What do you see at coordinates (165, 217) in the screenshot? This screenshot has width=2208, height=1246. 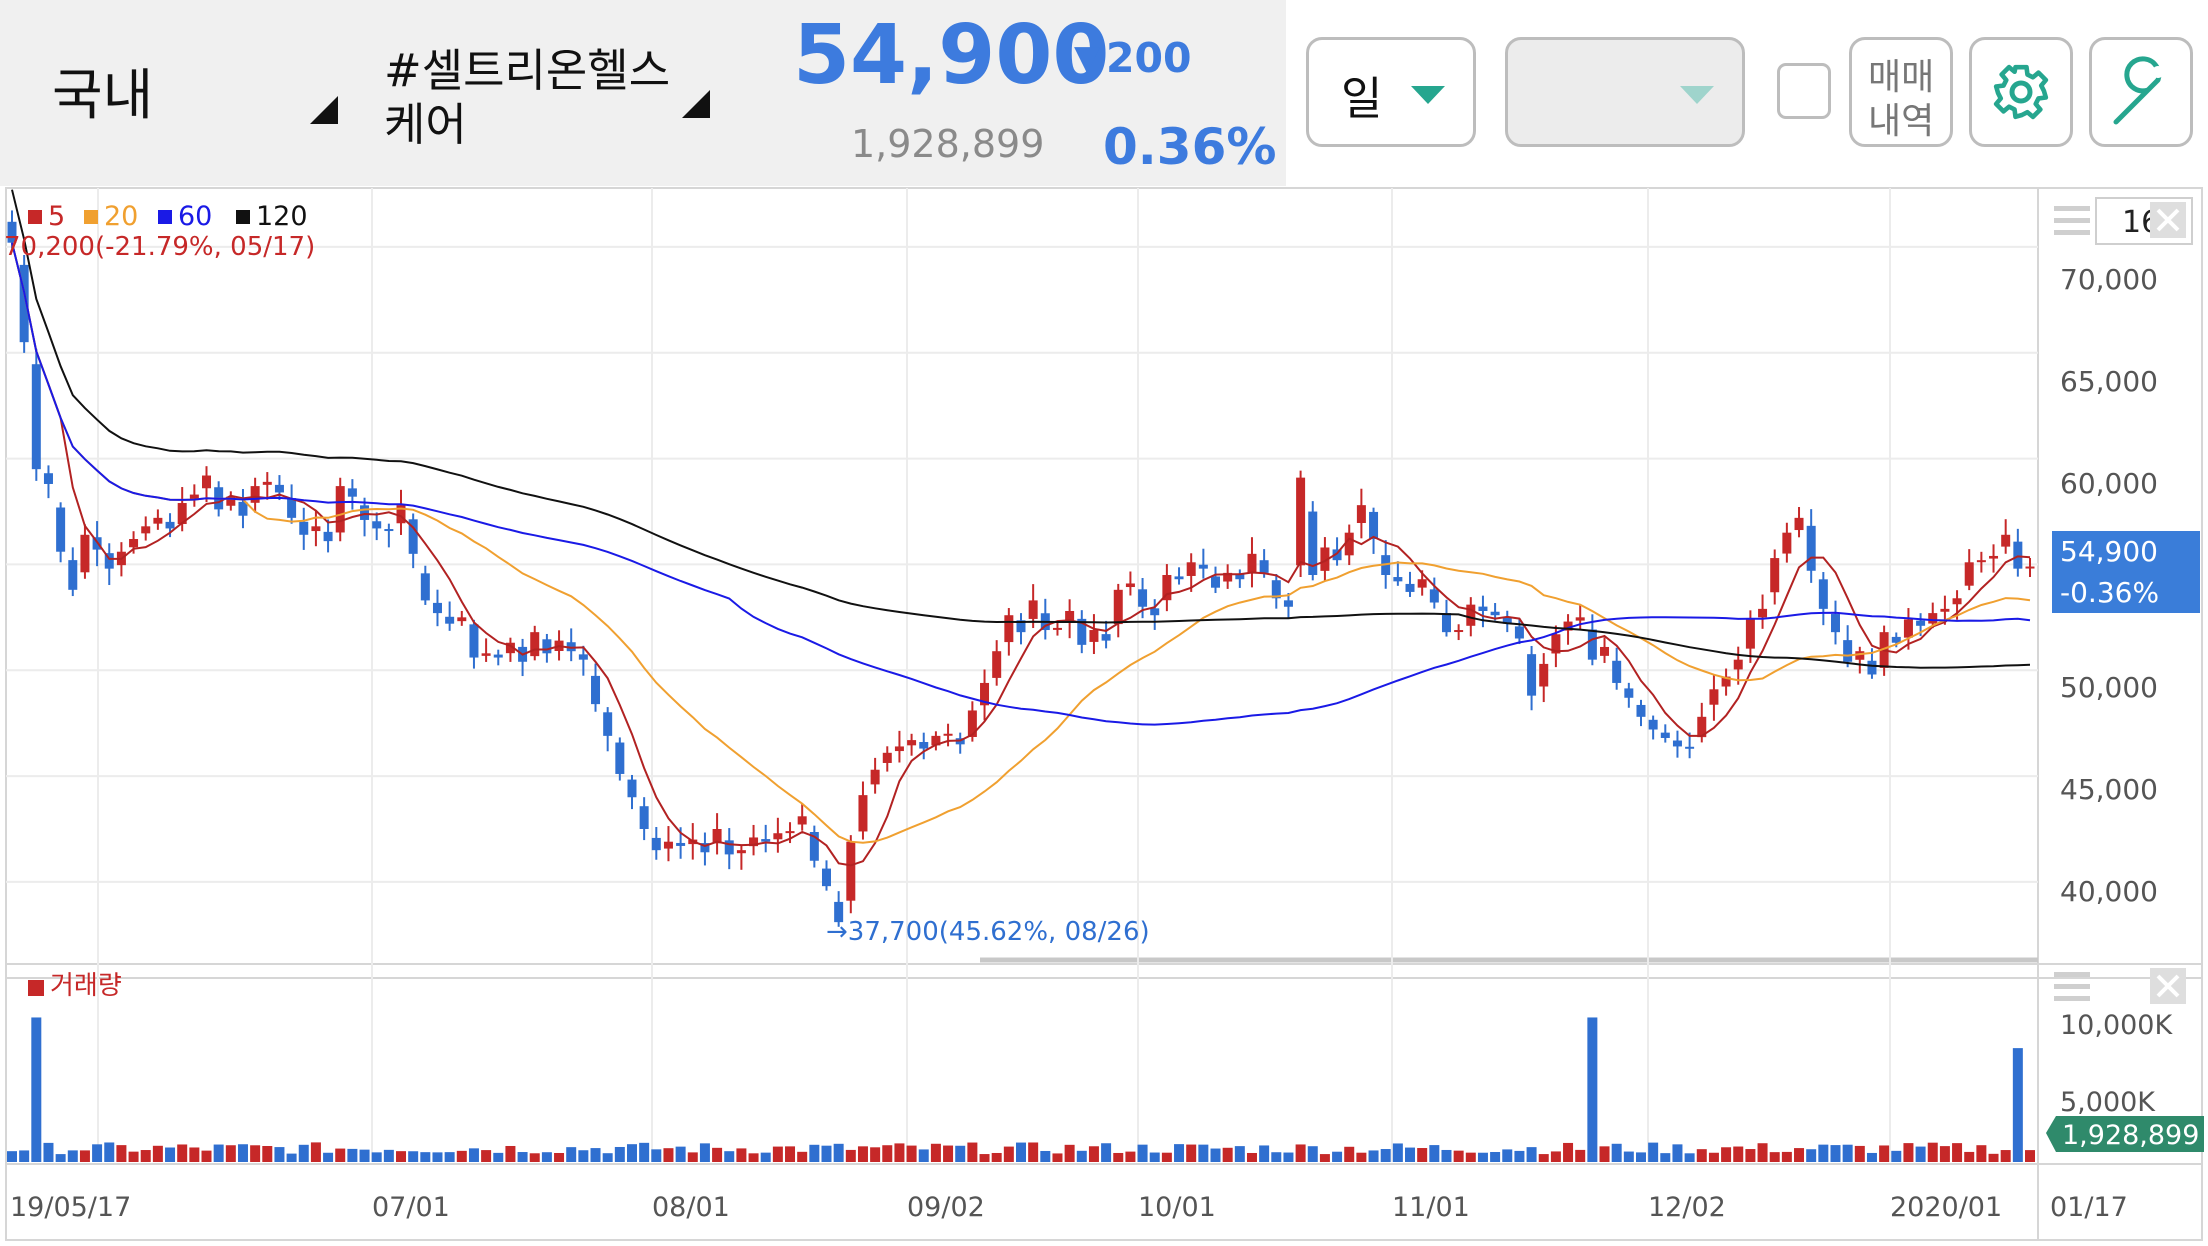 I see `ma60-swatch` at bounding box center [165, 217].